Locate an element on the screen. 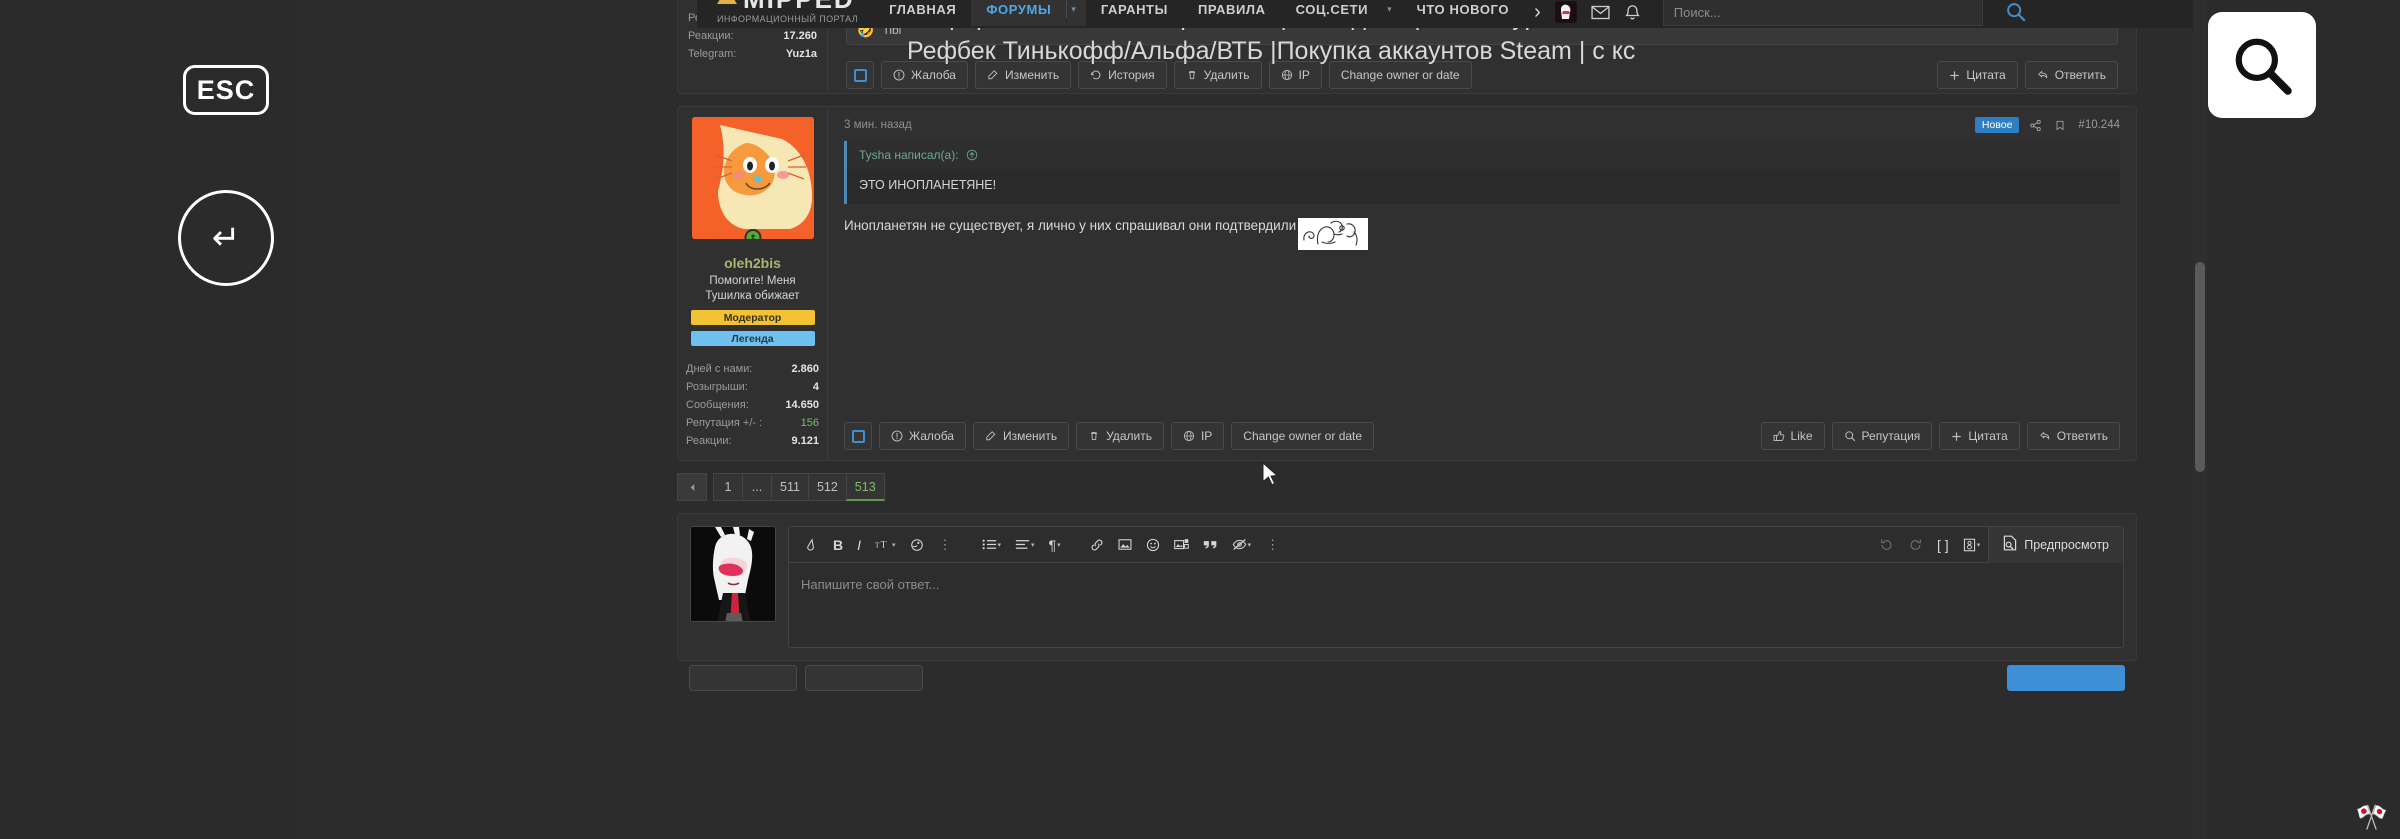 This screenshot has width=2400, height=839. redo-icon is located at coordinates (1915, 545).